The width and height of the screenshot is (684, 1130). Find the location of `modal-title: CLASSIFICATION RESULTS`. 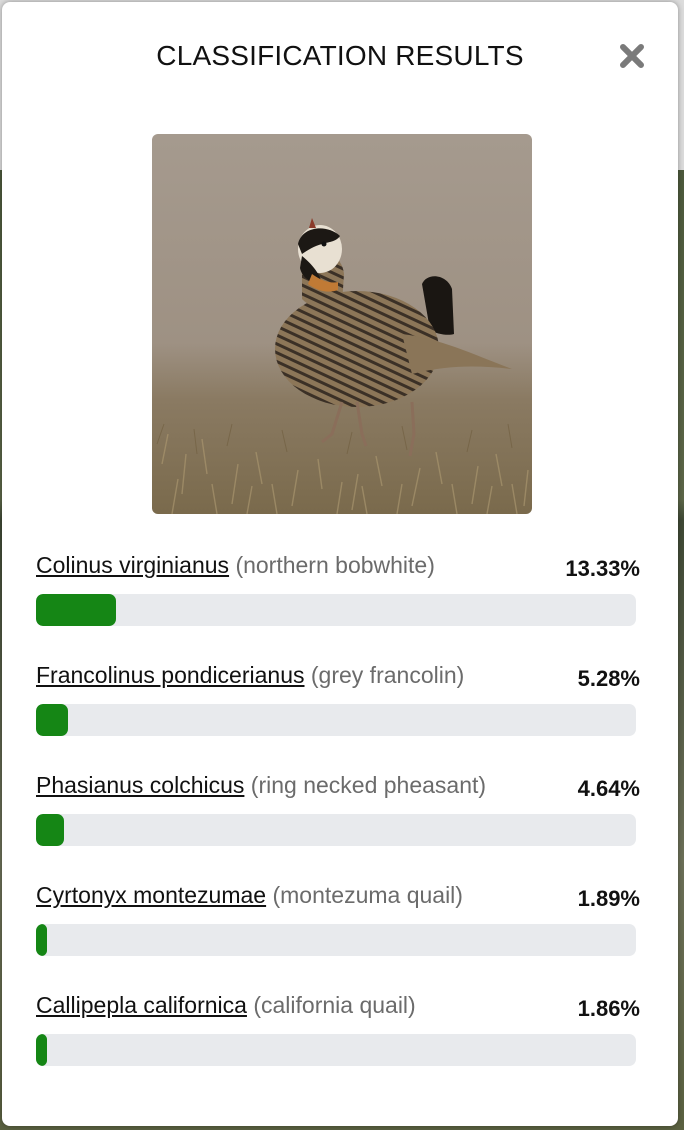

modal-title: CLASSIFICATION RESULTS is located at coordinates (340, 55).